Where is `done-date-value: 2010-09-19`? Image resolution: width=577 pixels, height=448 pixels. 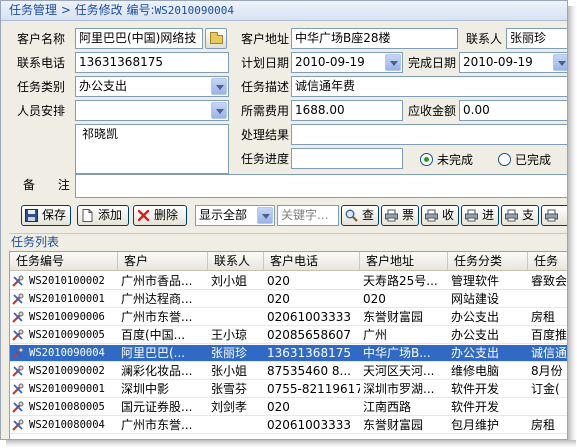 done-date-value: 2010-09-19 is located at coordinates (498, 62).